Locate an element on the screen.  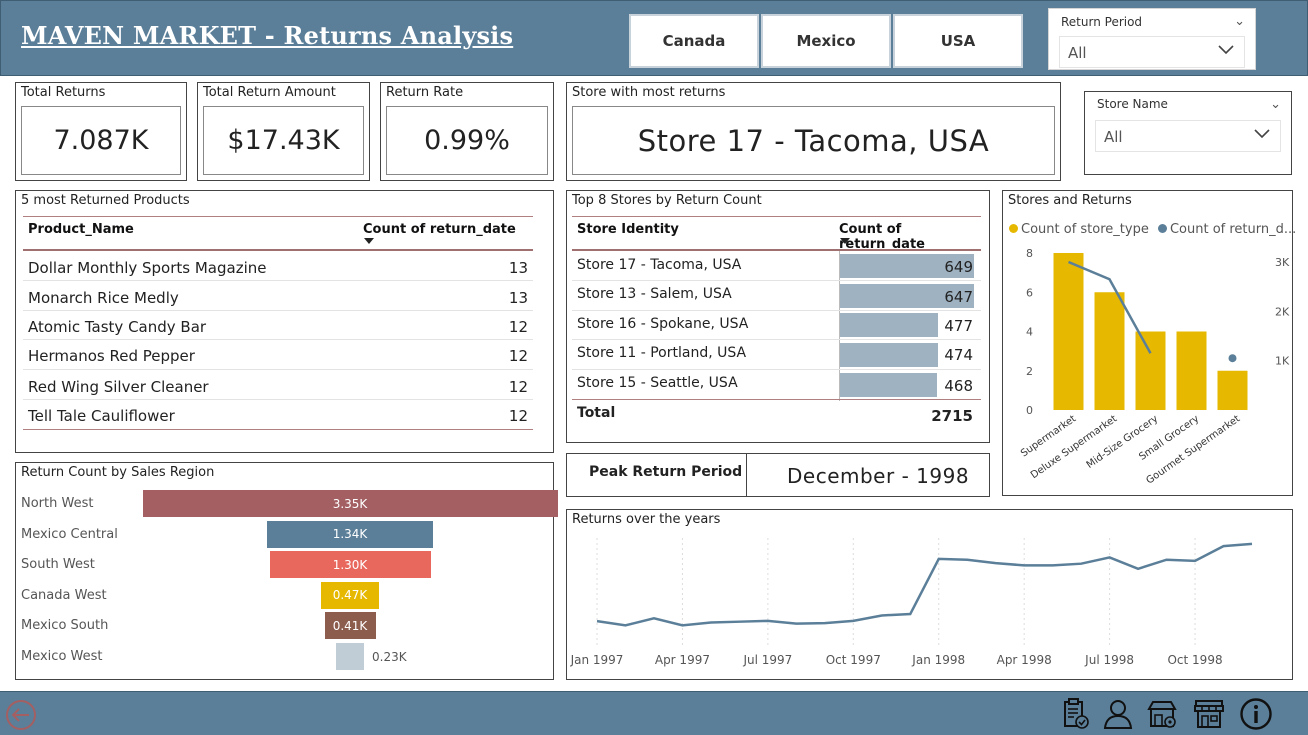
product-name: Monarch Rice Medly is located at coordinates (103, 298).